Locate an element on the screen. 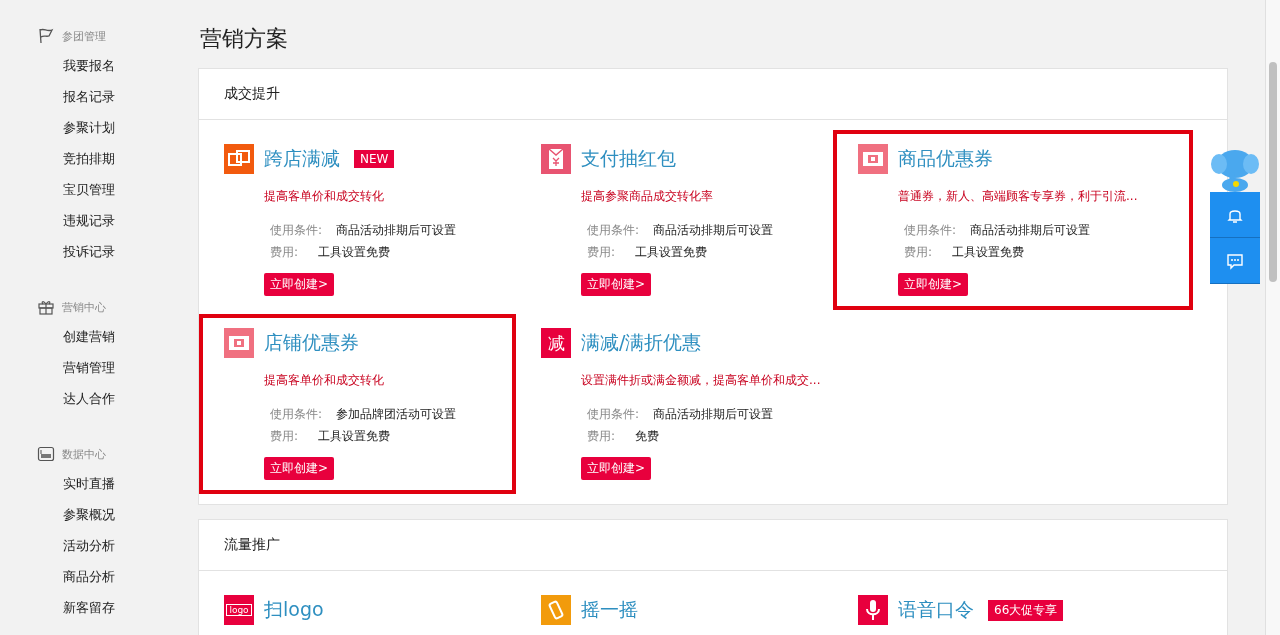 Image resolution: width=1280 pixels, height=635 pixels. sidebar-item: 参聚概况 is located at coordinates (99, 514).